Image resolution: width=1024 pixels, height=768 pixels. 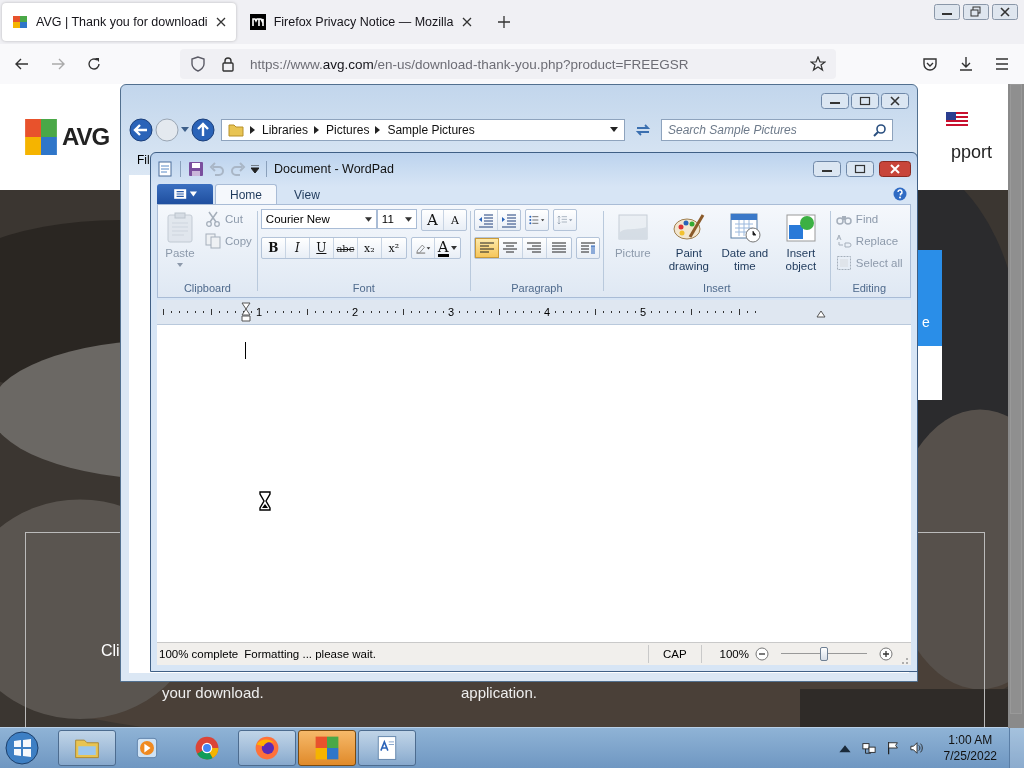 What do you see at coordinates (976, 12) in the screenshot?
I see `restore-icon` at bounding box center [976, 12].